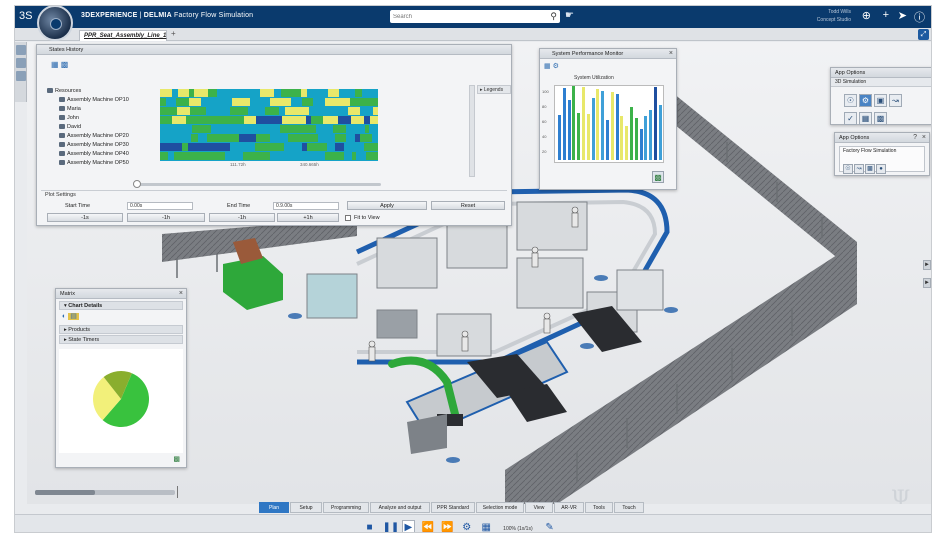 This screenshot has width=941, height=545. Describe the element at coordinates (500, 507) in the screenshot. I see `tab-selection-mode: Selection mode` at that location.